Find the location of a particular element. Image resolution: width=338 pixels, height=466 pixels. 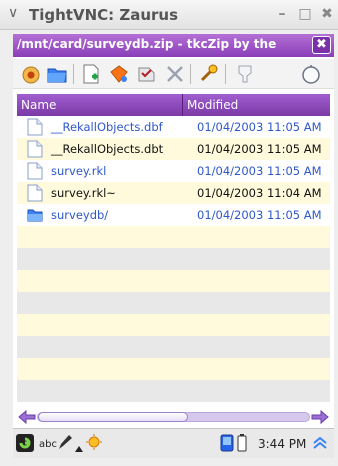

delete-icon is located at coordinates (175, 74).